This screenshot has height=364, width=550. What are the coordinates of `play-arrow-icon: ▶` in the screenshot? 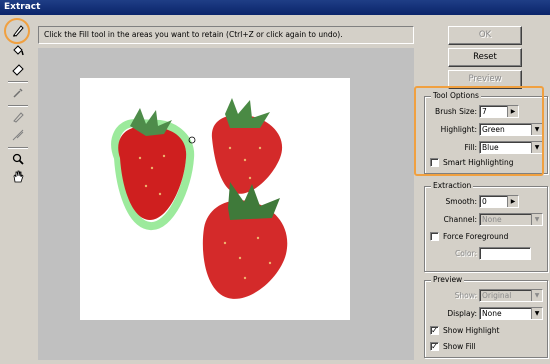 It's located at (512, 201).